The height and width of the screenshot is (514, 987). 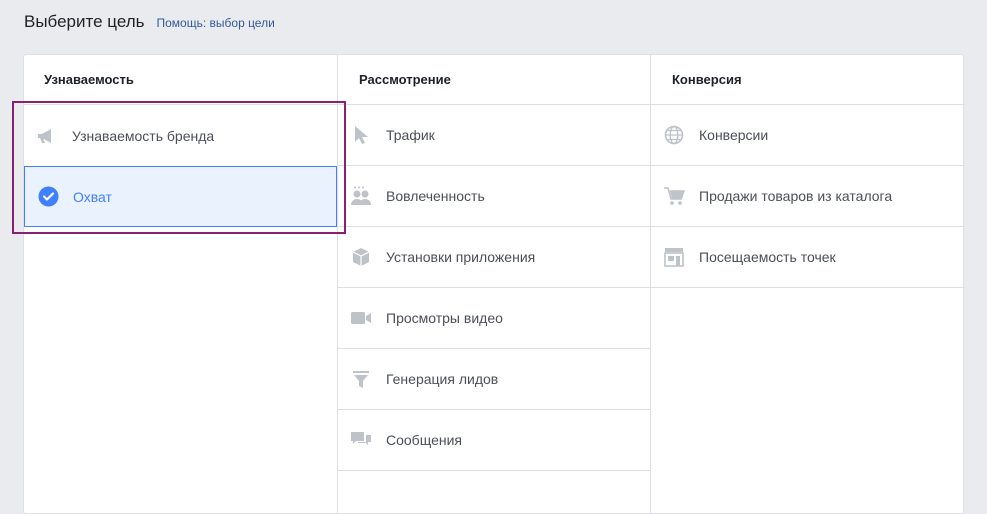 I want to click on objective-label: Трафик, so click(x=410, y=135).